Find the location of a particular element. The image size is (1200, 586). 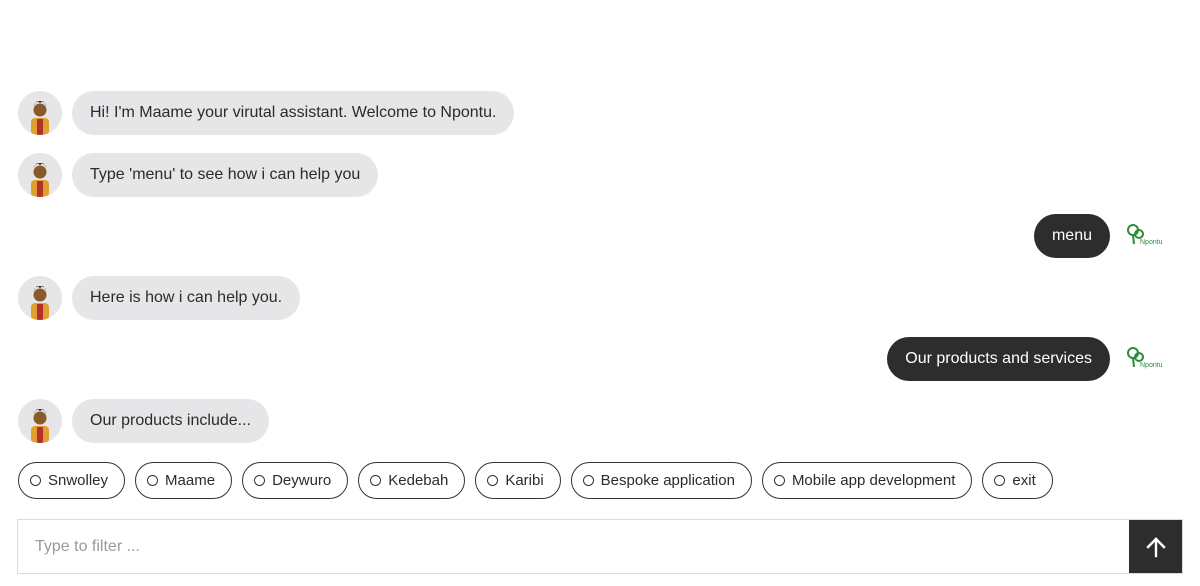

user-message-bubble: menu is located at coordinates (1071, 236).